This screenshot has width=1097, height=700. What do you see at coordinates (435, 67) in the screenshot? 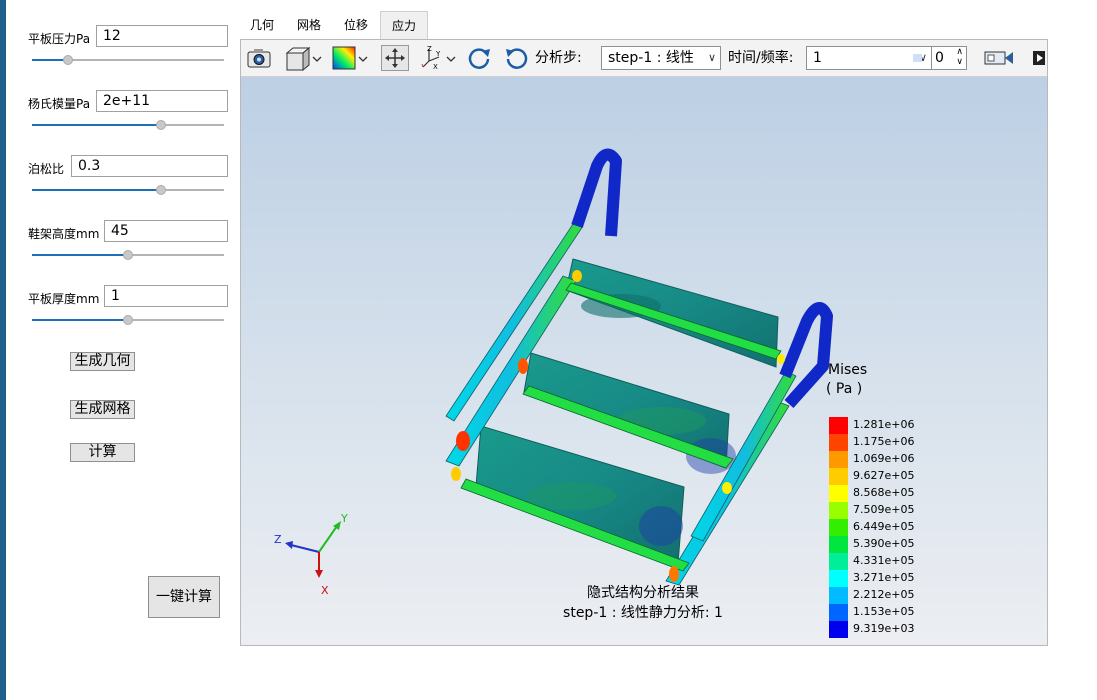
I see `svg-text: X` at bounding box center [435, 67].